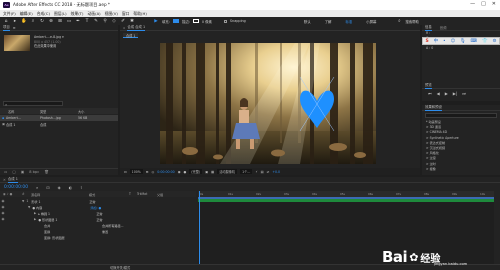 Image resolution: width=500 pixels, height=270 pixels. What do you see at coordinates (474, 41) in the screenshot?
I see `keyboard-icon: ⌨` at bounding box center [474, 41].